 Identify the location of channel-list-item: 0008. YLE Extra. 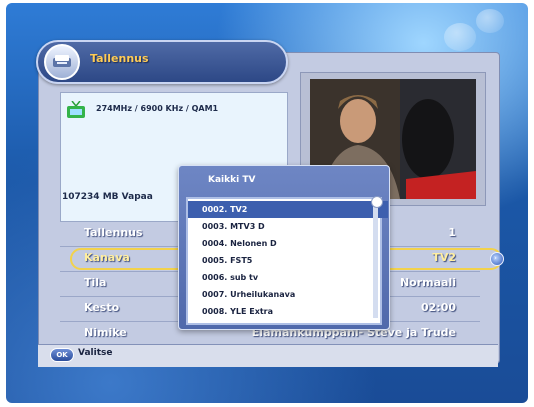
(288, 311).